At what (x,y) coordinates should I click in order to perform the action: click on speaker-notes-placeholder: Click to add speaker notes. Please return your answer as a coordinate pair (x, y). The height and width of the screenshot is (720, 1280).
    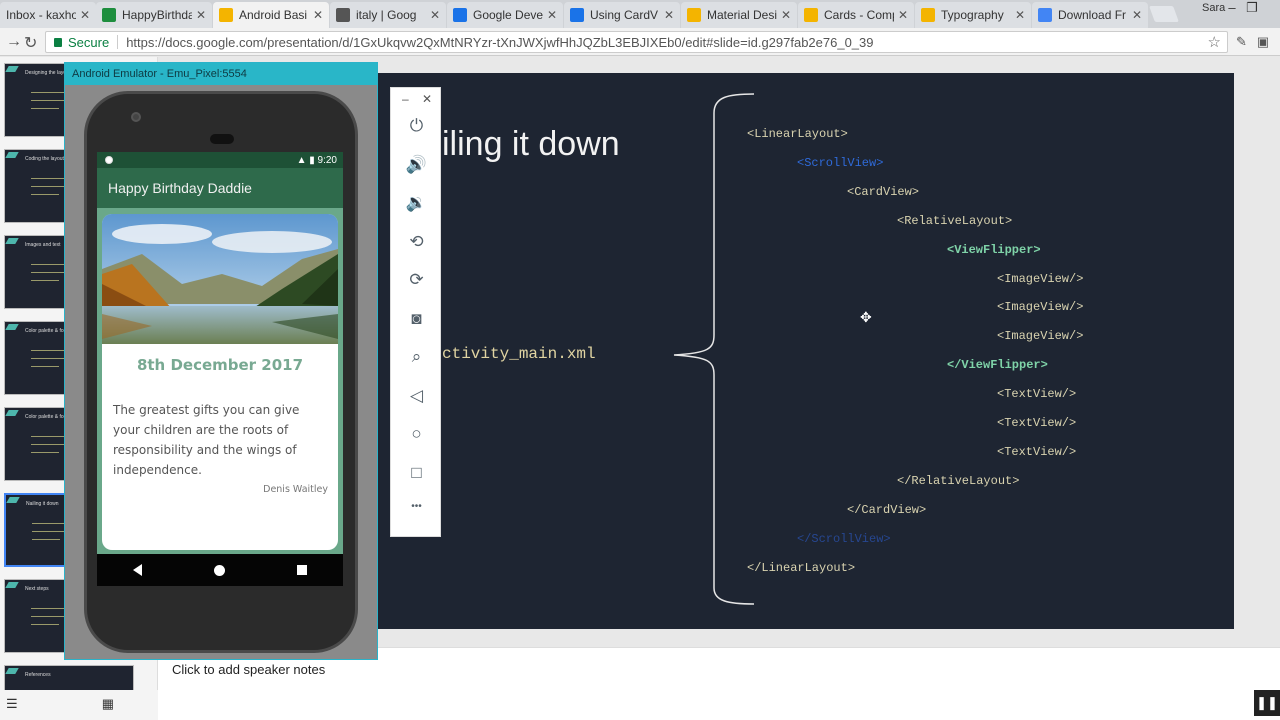
    Looking at the image, I should click on (248, 669).